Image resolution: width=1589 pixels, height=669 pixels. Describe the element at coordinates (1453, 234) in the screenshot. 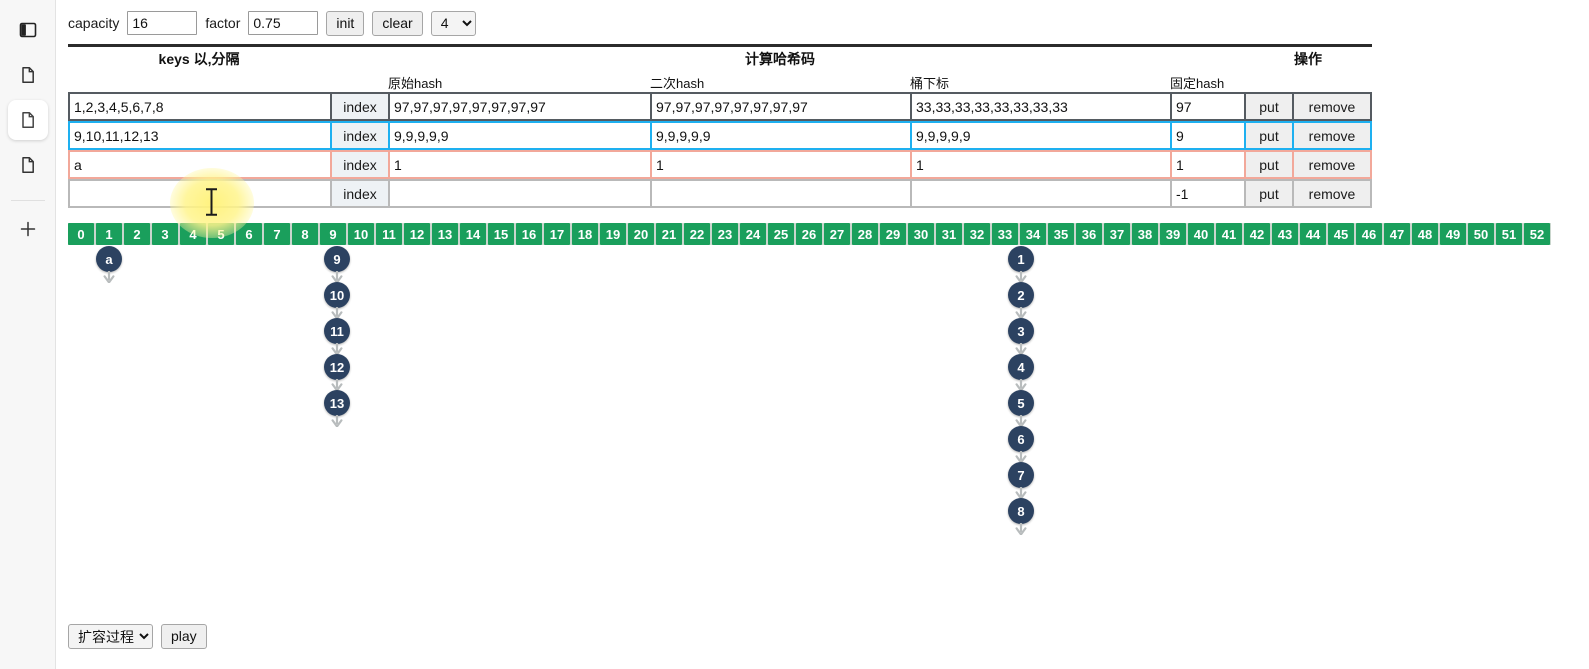

I see `bucket-cell: 49` at that location.